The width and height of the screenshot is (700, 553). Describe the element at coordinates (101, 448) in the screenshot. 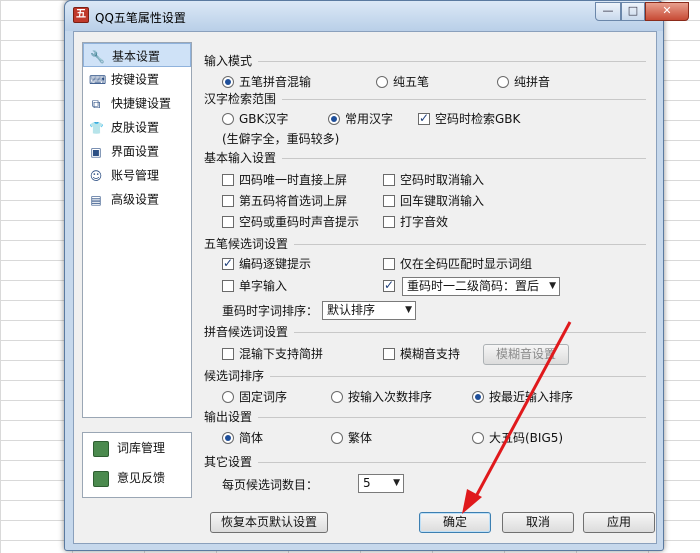

I see `dictionary-icon` at that location.